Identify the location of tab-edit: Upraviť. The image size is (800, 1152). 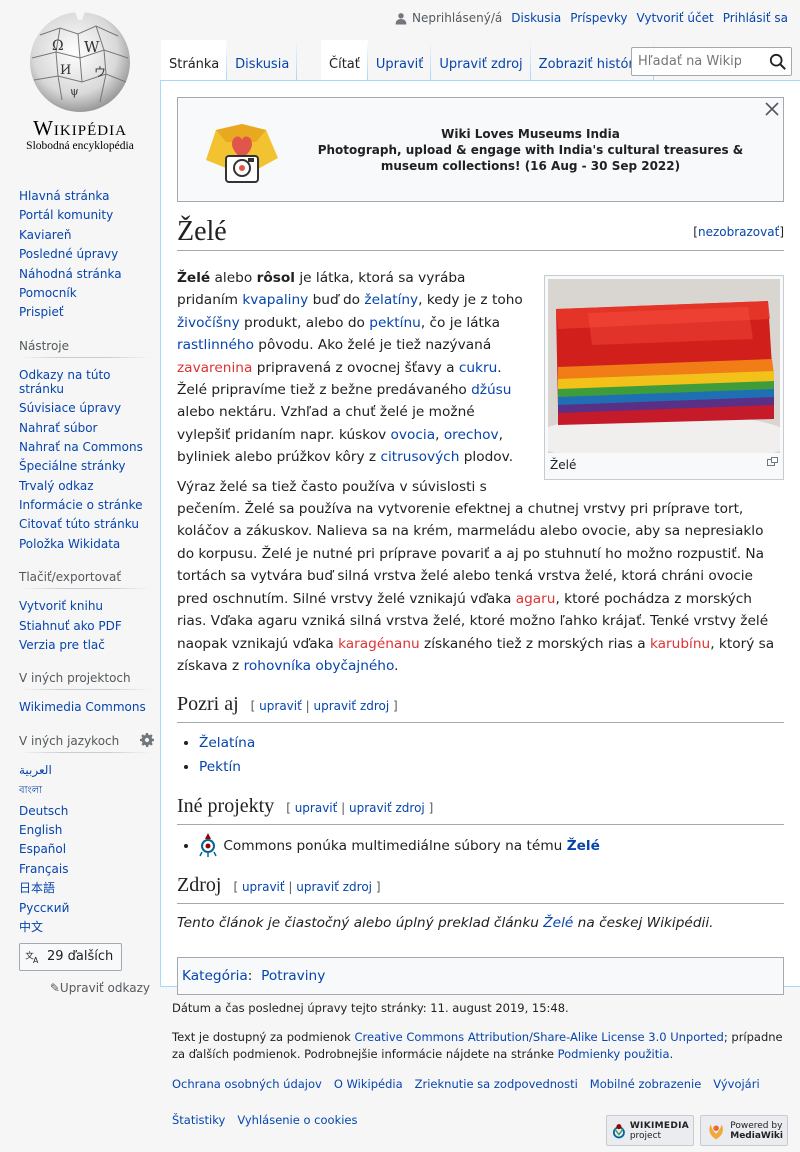
(399, 60).